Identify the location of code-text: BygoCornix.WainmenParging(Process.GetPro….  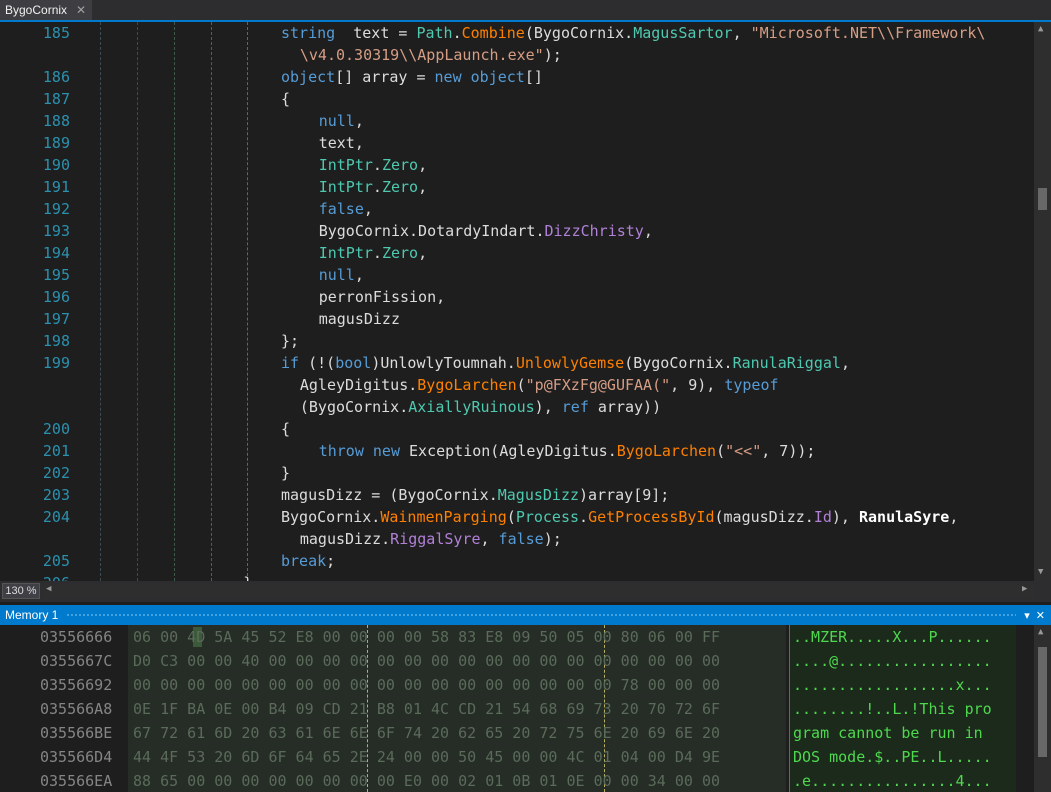
(619, 517).